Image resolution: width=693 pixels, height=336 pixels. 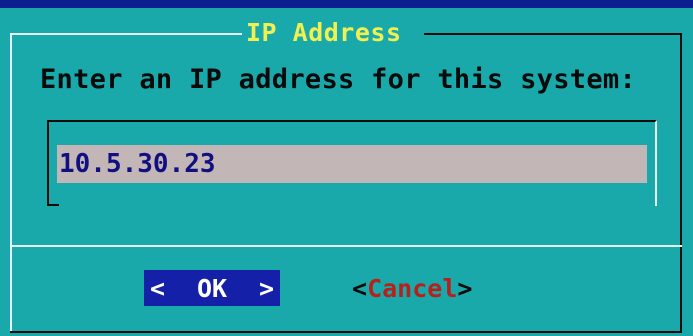 What do you see at coordinates (158, 288) in the screenshot?
I see `ok-left-bracket: <` at bounding box center [158, 288].